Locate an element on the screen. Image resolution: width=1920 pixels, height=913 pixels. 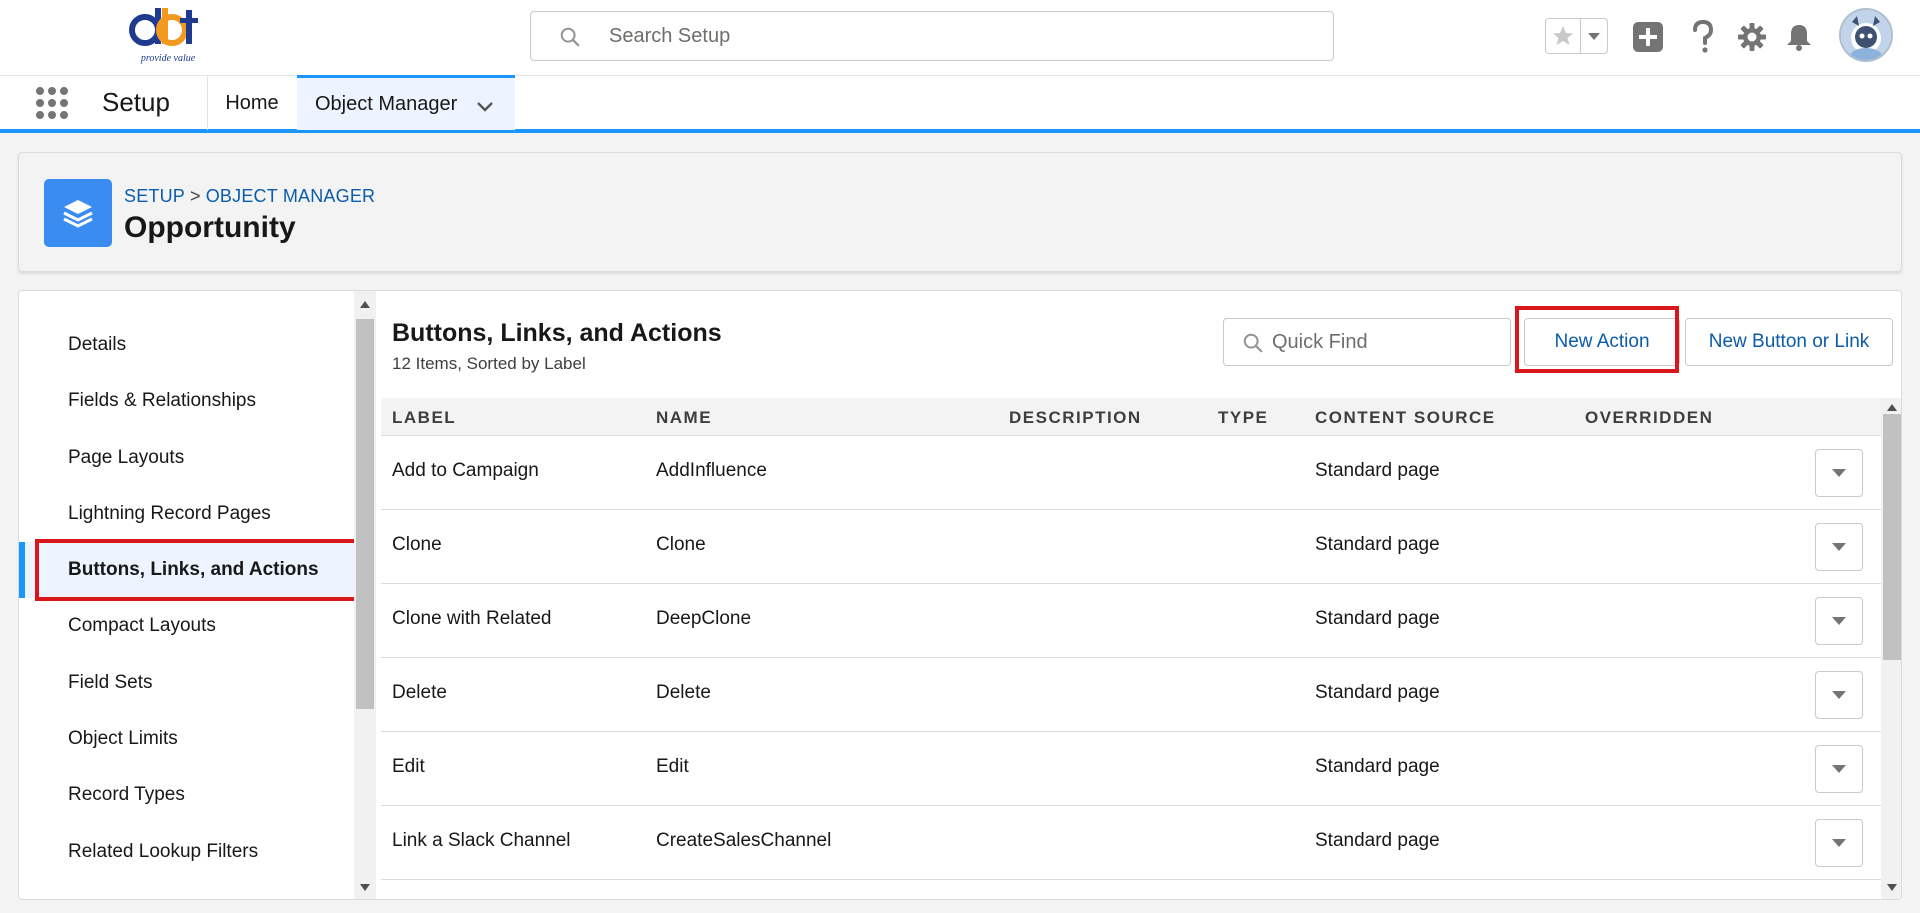
notifications-button is located at coordinates (1799, 37).